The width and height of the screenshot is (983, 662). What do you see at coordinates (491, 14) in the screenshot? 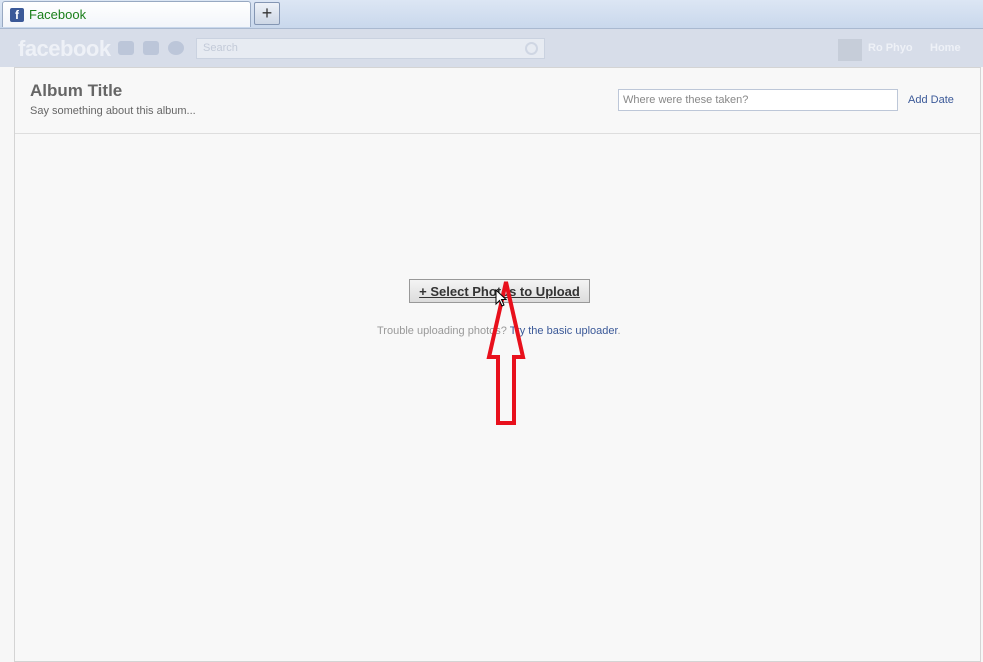
I see `browser-tab-strip: f Facebook +` at bounding box center [491, 14].